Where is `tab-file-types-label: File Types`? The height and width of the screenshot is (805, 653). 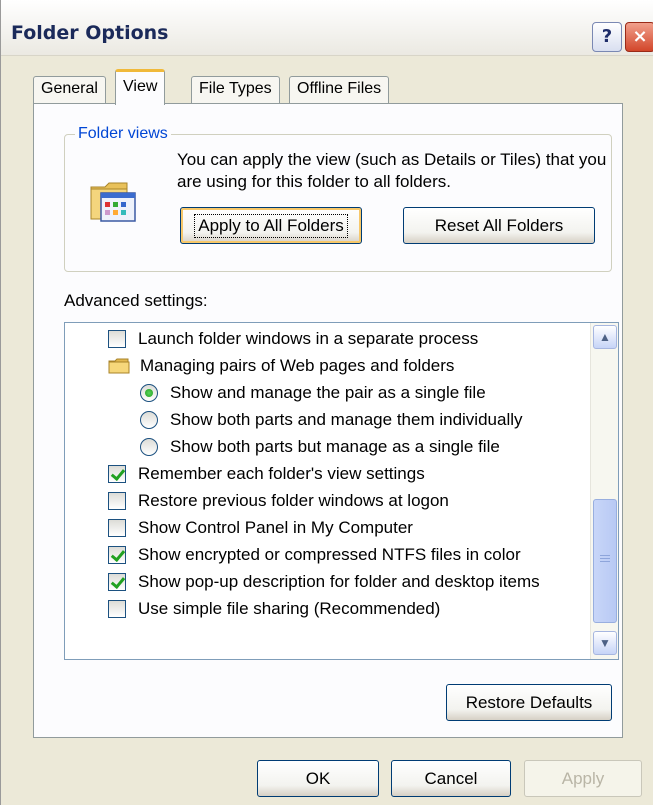
tab-file-types-label: File Types is located at coordinates (235, 88).